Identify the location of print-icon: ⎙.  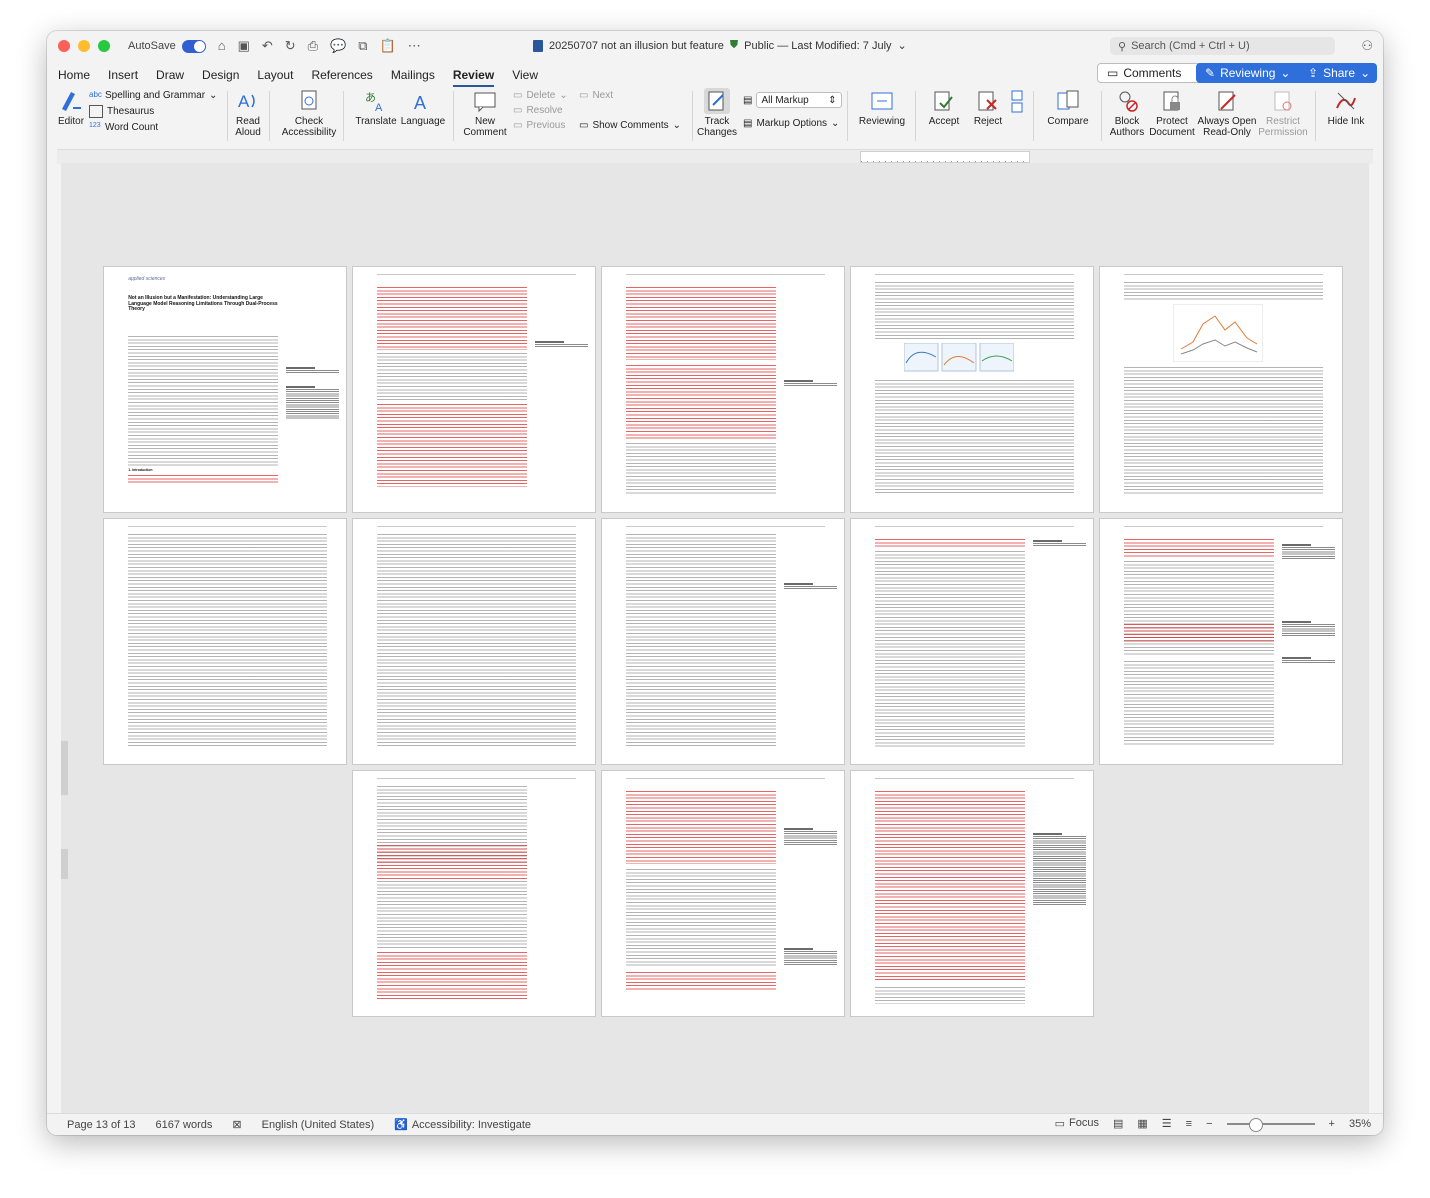
(313, 46).